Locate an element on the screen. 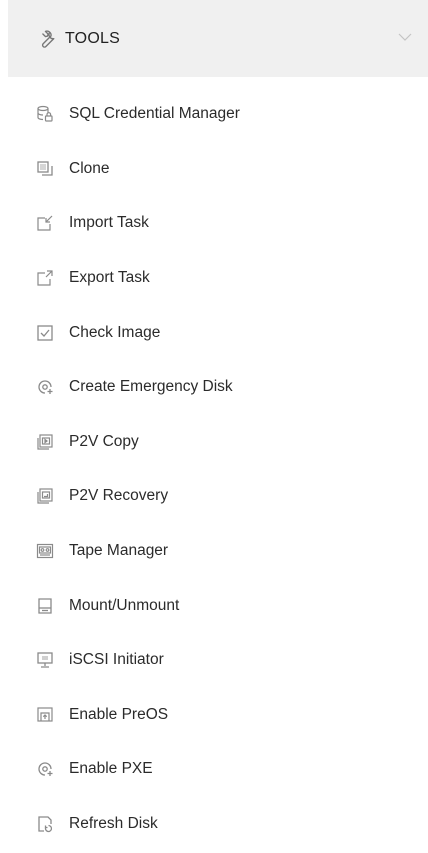 This screenshot has height=853, width=428. tools-section-header: TOOLS is located at coordinates (218, 38).